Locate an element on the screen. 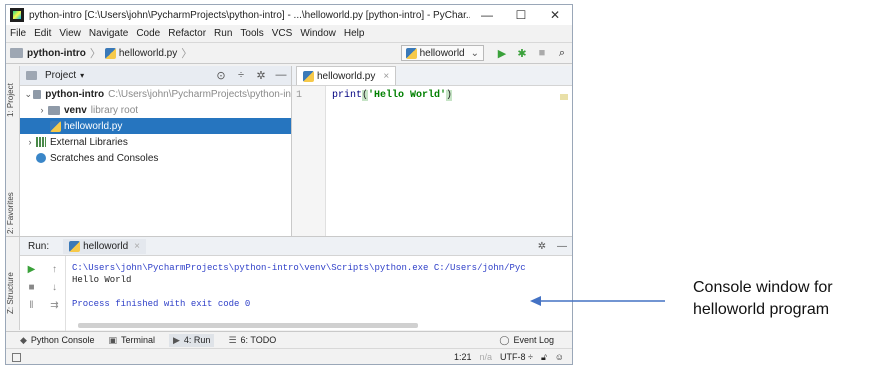 The height and width of the screenshot is (370, 882). tree-item-label: helloworld.py is located at coordinates (93, 126).